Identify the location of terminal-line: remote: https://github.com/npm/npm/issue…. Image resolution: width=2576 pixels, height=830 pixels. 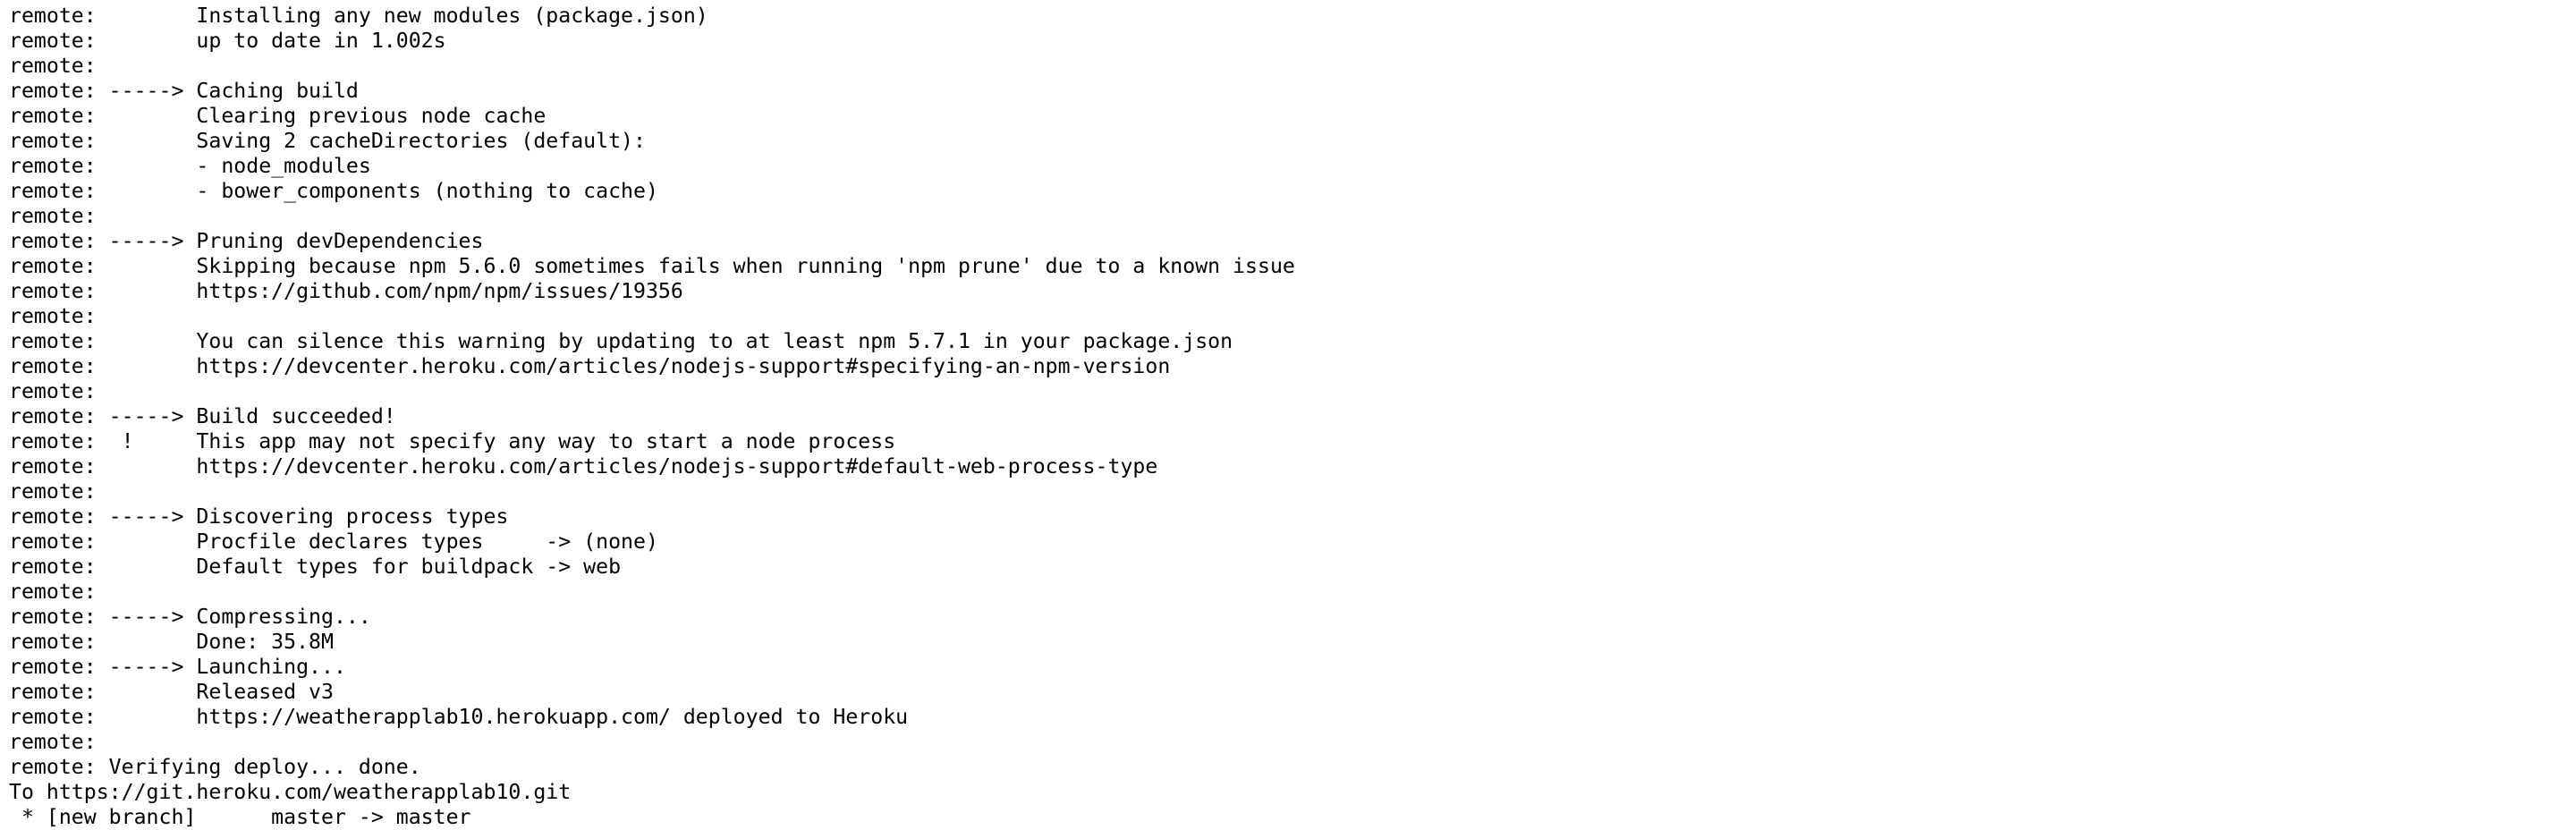
(346, 291).